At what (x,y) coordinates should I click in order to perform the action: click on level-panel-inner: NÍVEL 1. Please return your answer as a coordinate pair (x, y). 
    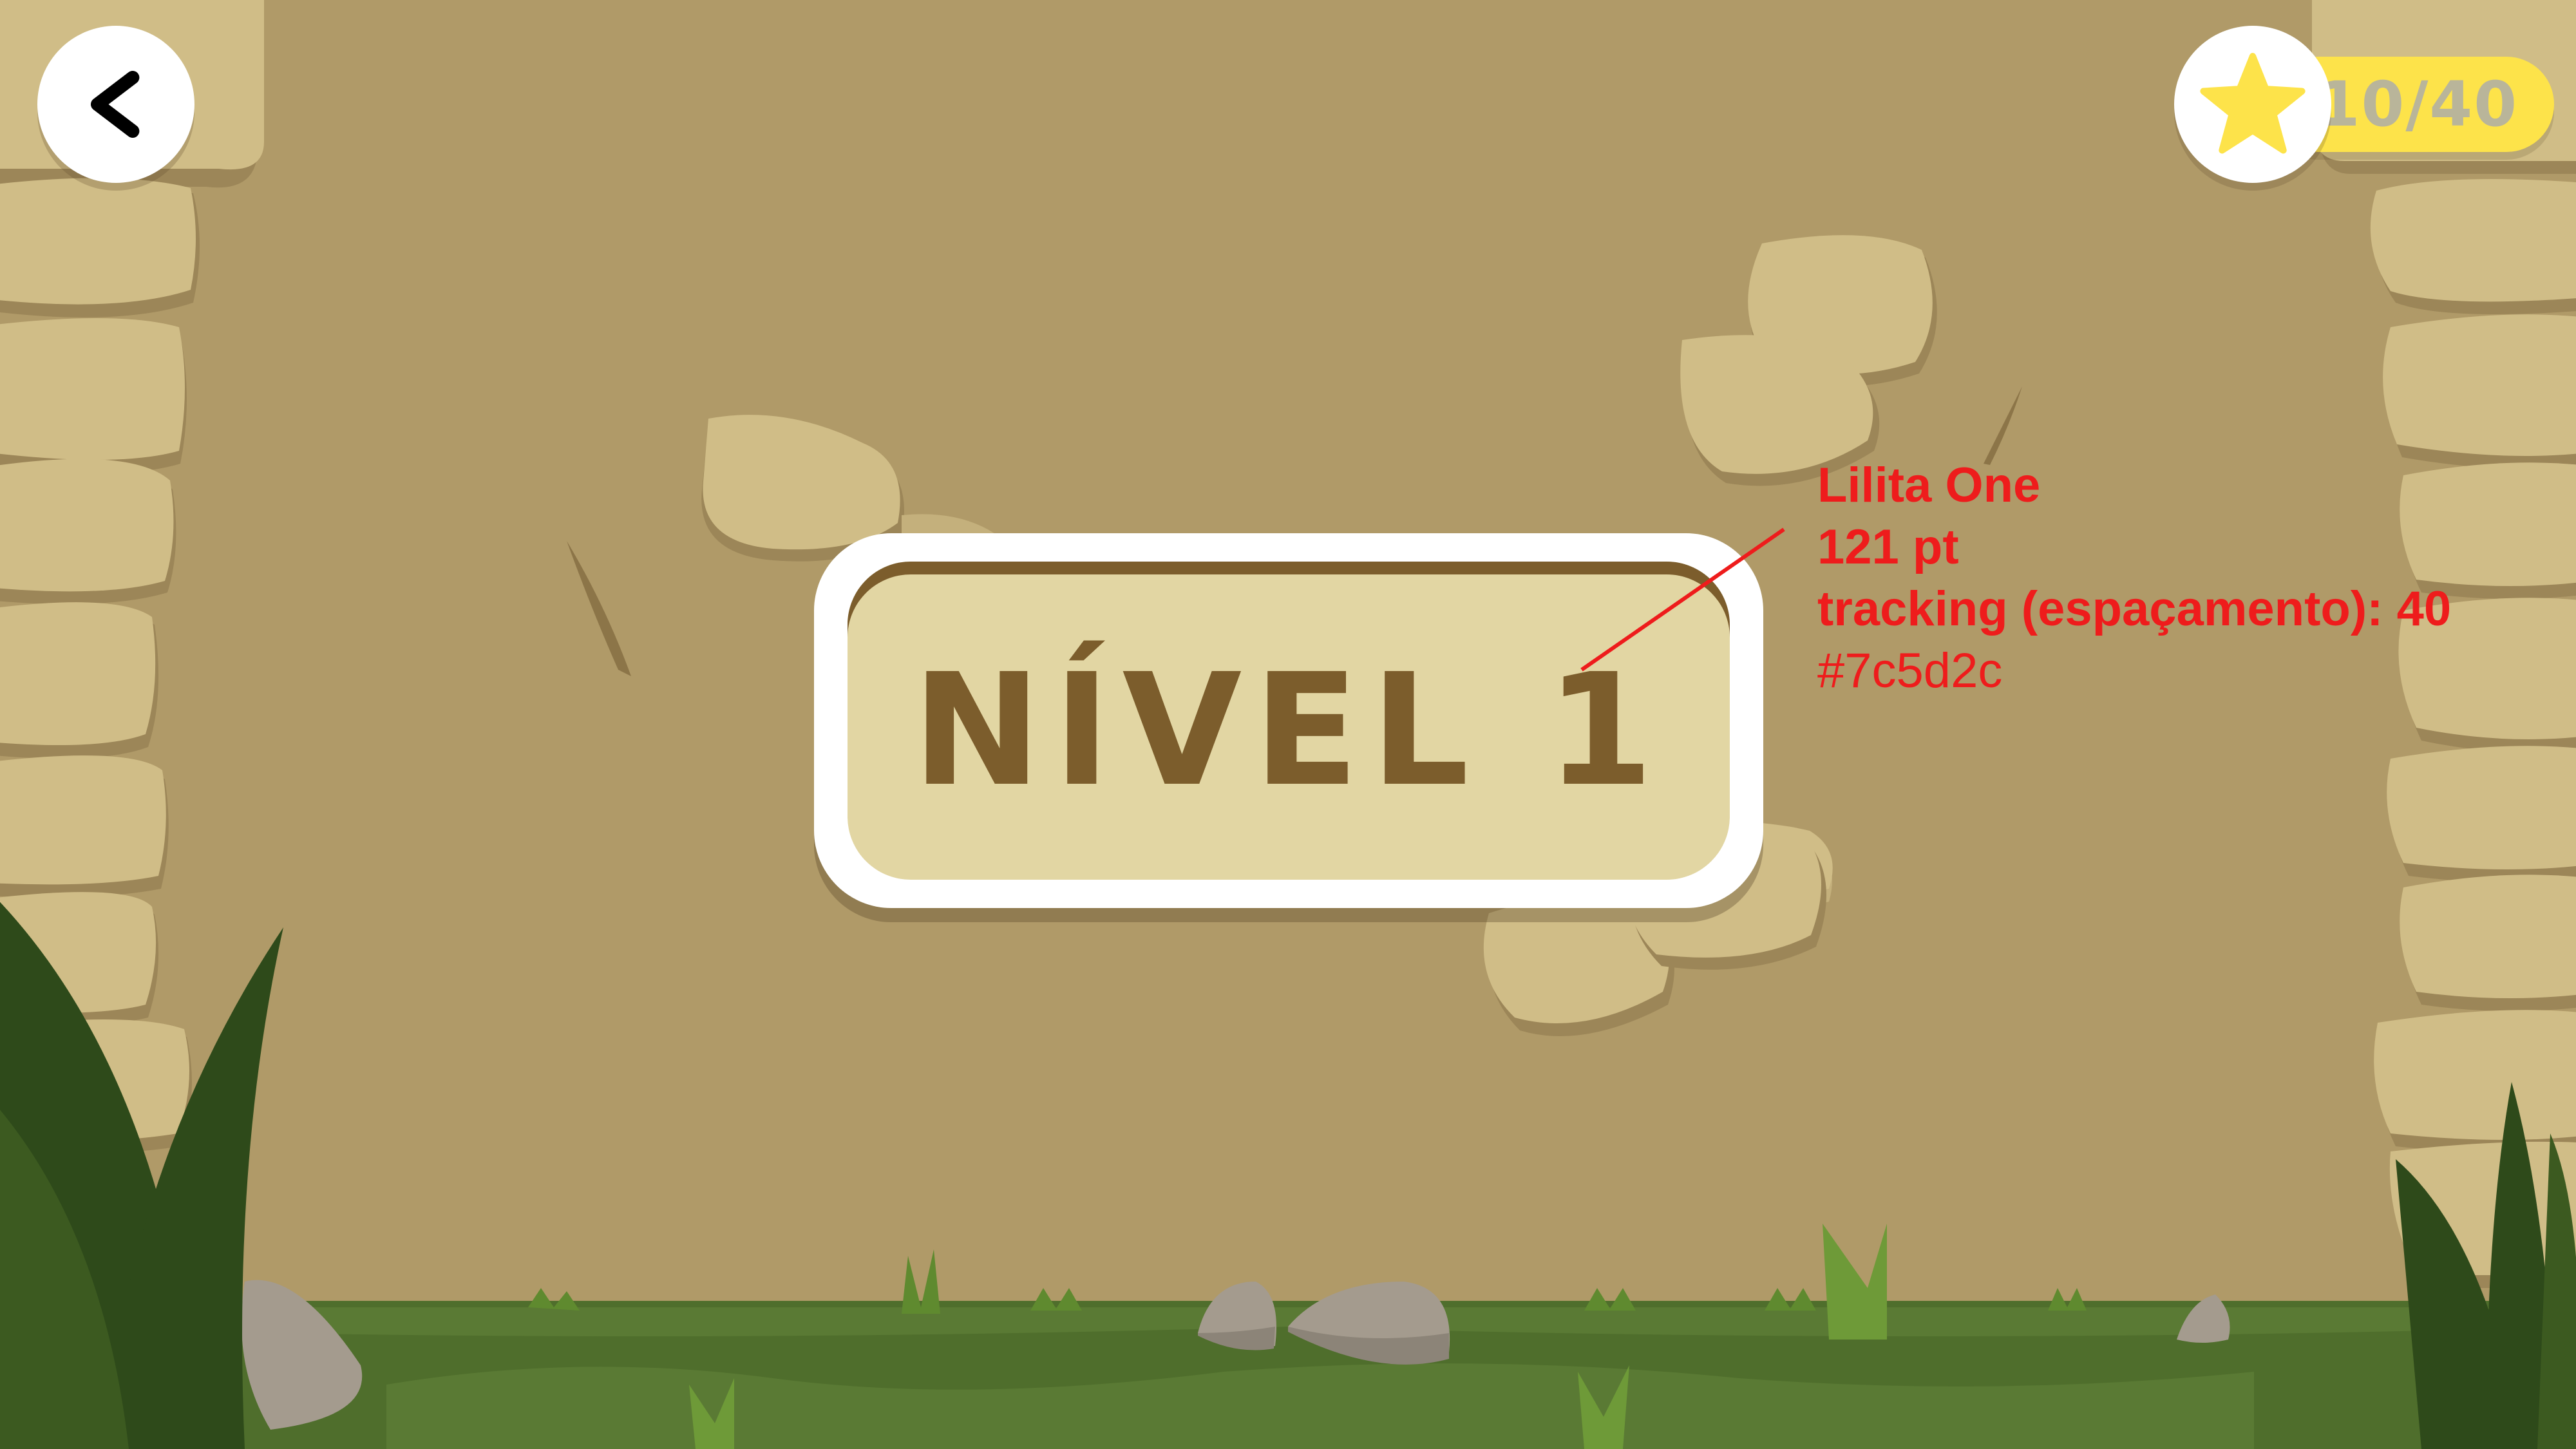
    Looking at the image, I should click on (1289, 721).